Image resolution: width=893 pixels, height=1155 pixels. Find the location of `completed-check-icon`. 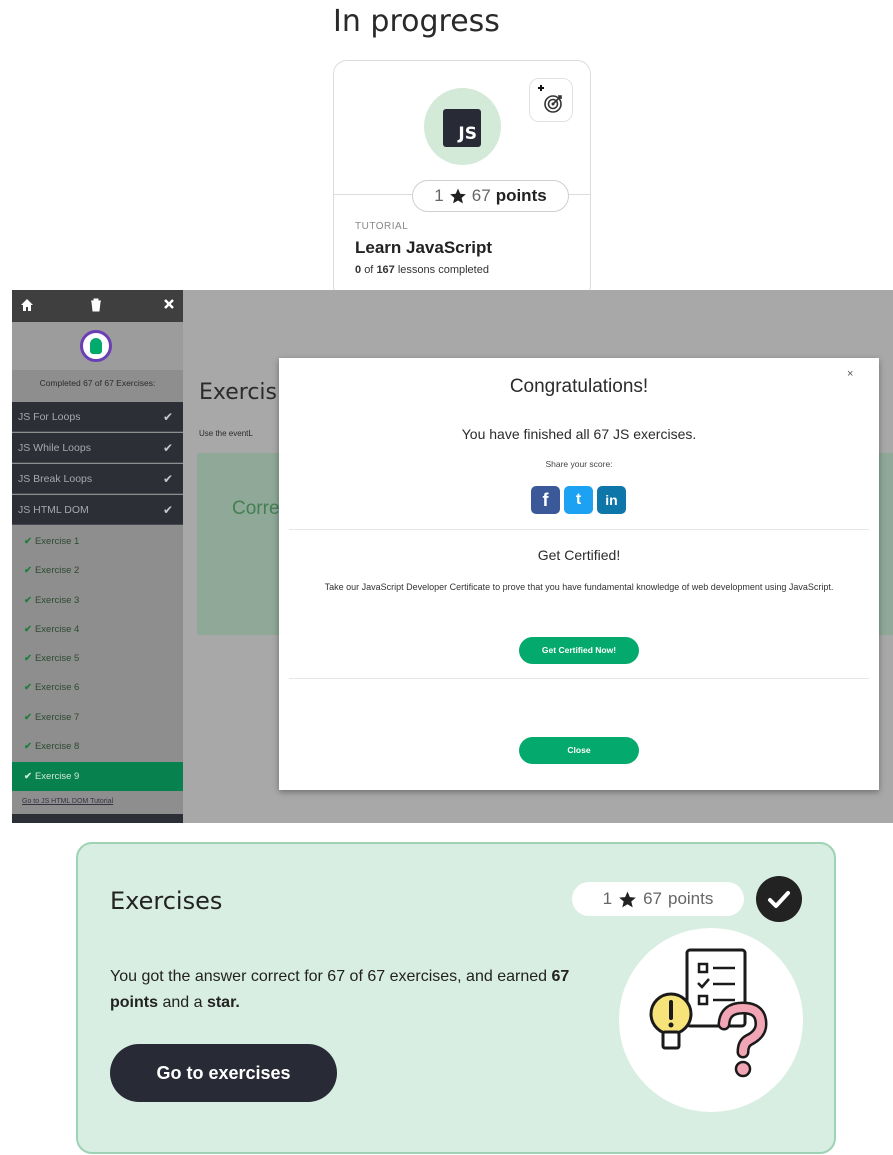

completed-check-icon is located at coordinates (779, 899).